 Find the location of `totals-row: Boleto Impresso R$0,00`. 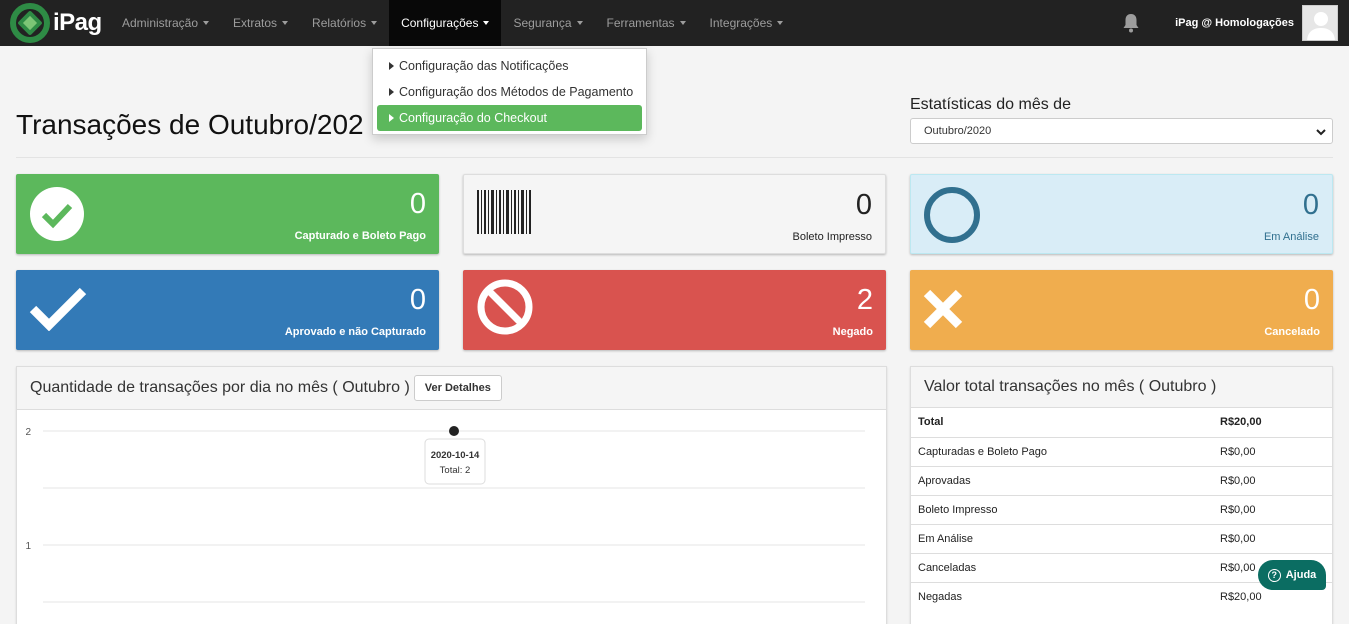

totals-row: Boleto Impresso R$0,00 is located at coordinates (1121, 509).